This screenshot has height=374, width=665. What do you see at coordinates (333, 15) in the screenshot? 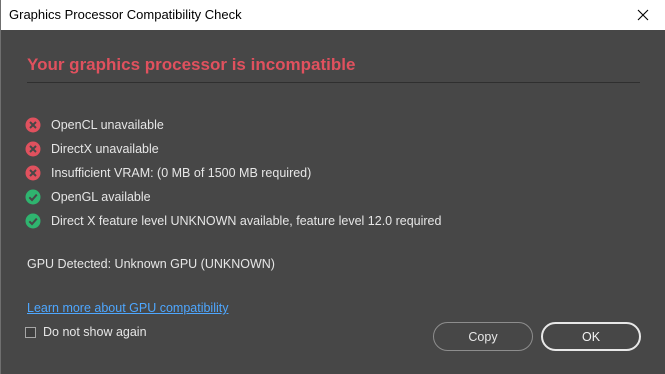
I see `title-bar: Graphics Processor Compatibility Check` at bounding box center [333, 15].